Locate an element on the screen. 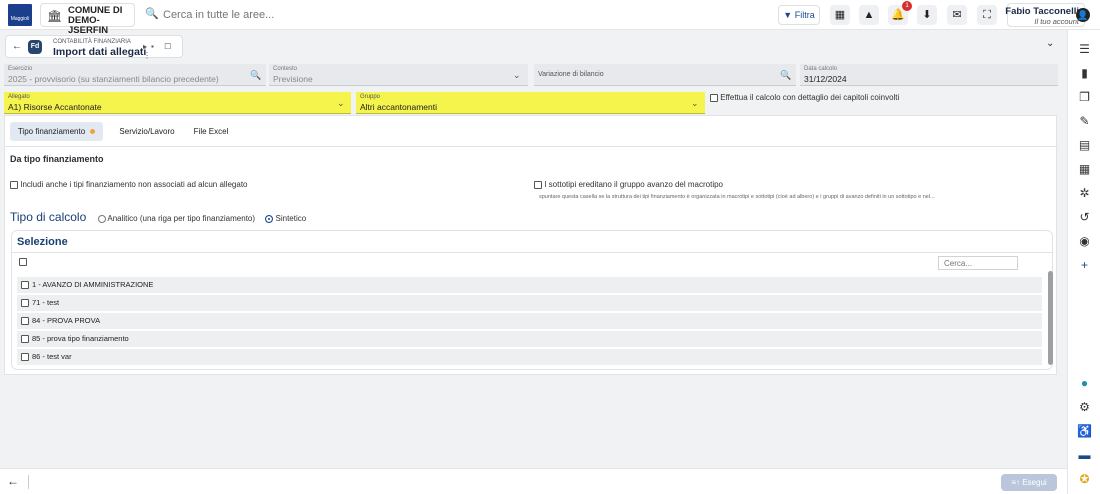  tipo-calcolo-label: Tipo di calcolo is located at coordinates (48, 217).